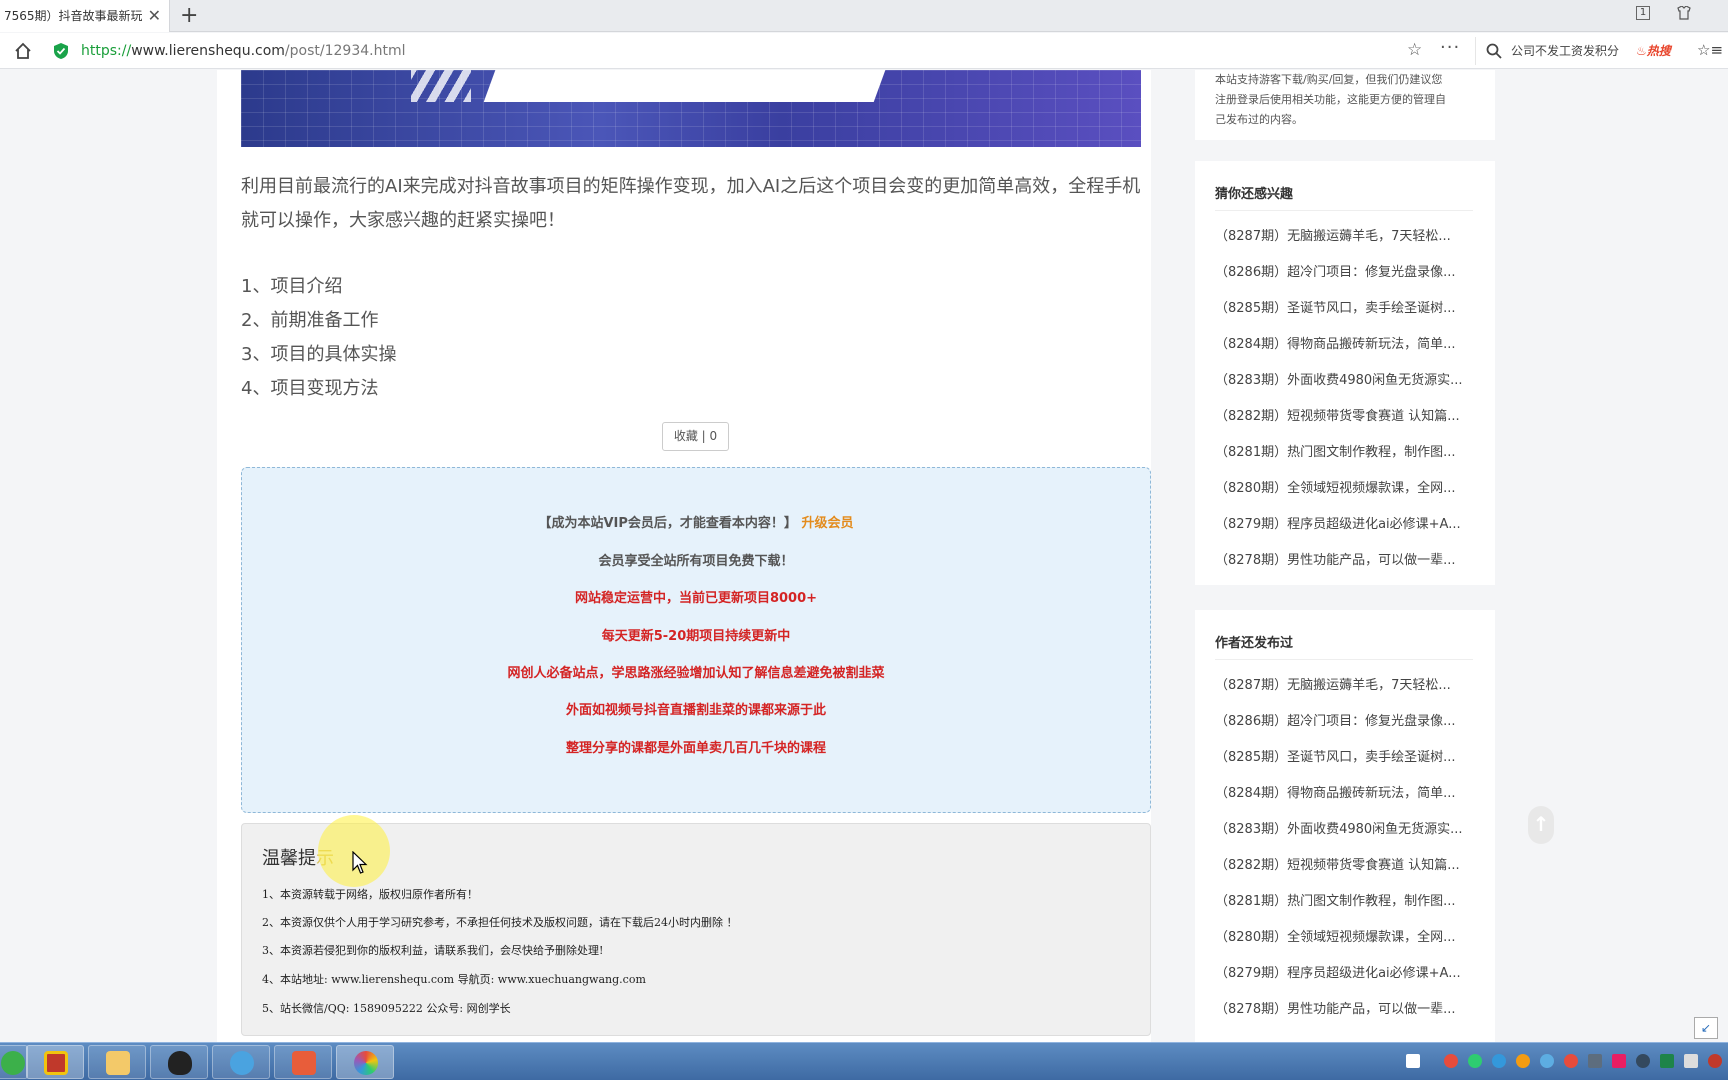 Image resolution: width=1728 pixels, height=1080 pixels. Describe the element at coordinates (179, 1062) in the screenshot. I see `taskbar-app-qq` at that location.